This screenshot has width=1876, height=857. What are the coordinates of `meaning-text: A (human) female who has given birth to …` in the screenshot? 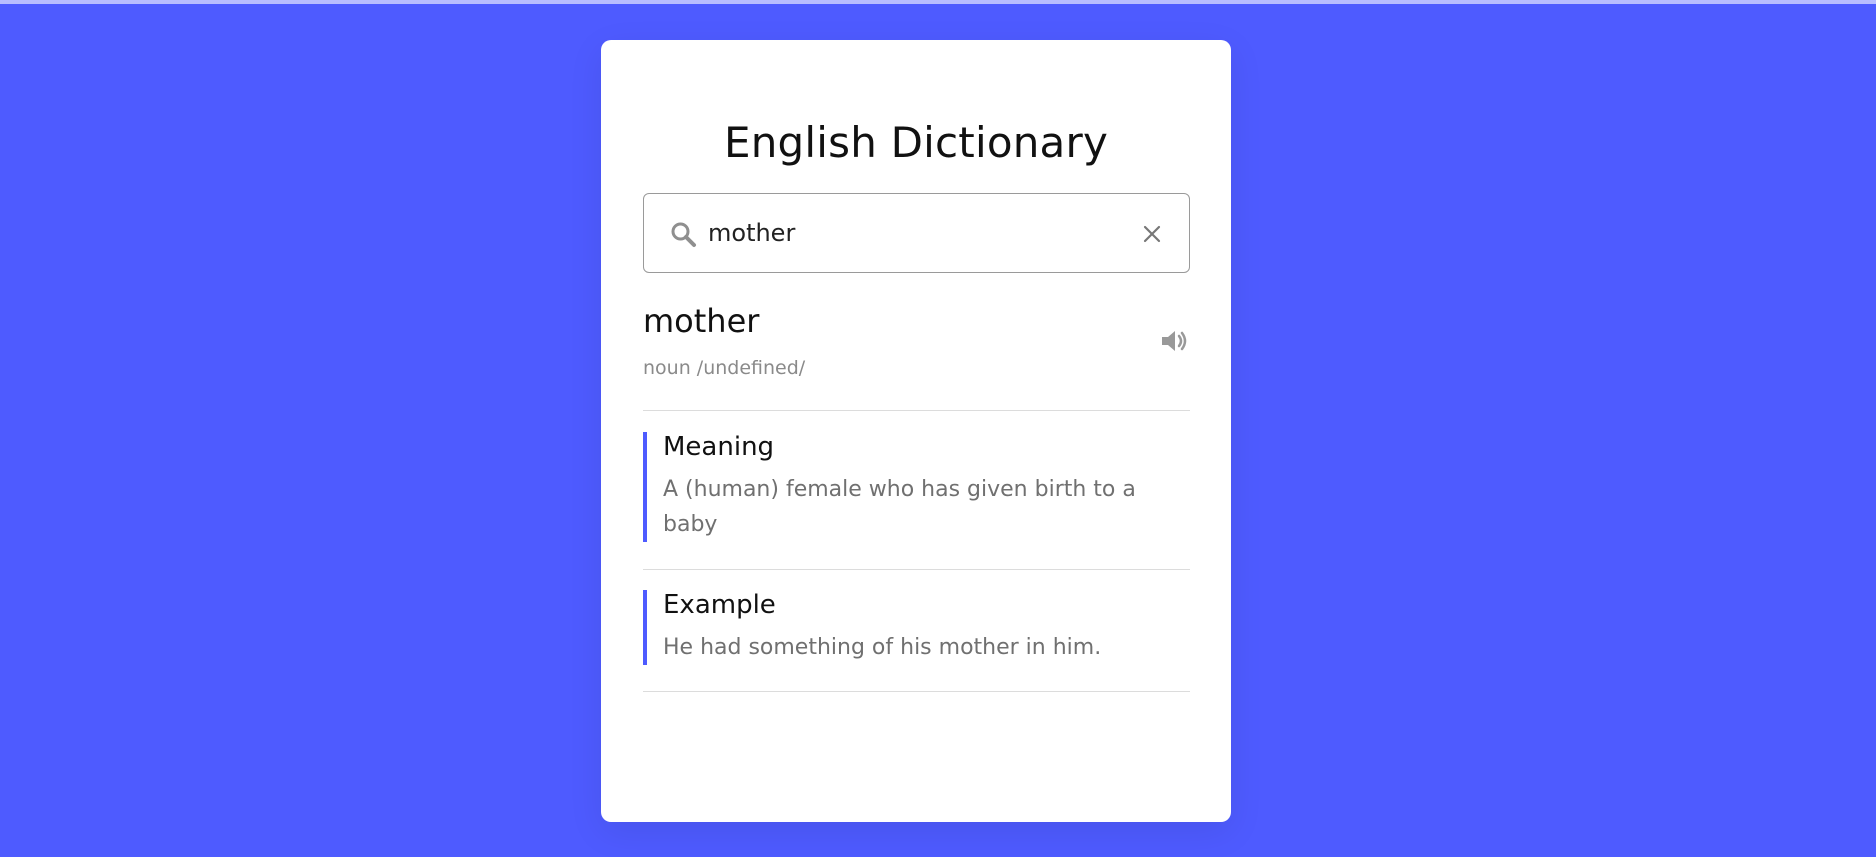 It's located at (899, 507).